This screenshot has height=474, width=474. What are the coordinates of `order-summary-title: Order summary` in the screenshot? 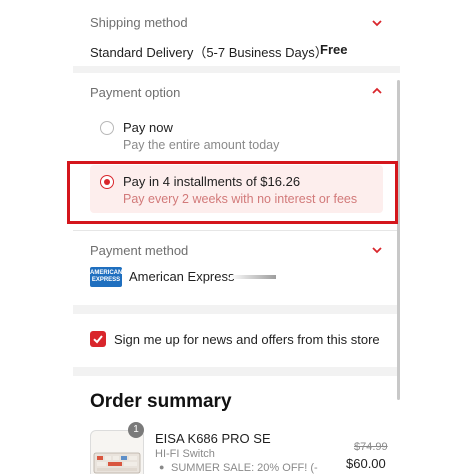 It's located at (161, 401).